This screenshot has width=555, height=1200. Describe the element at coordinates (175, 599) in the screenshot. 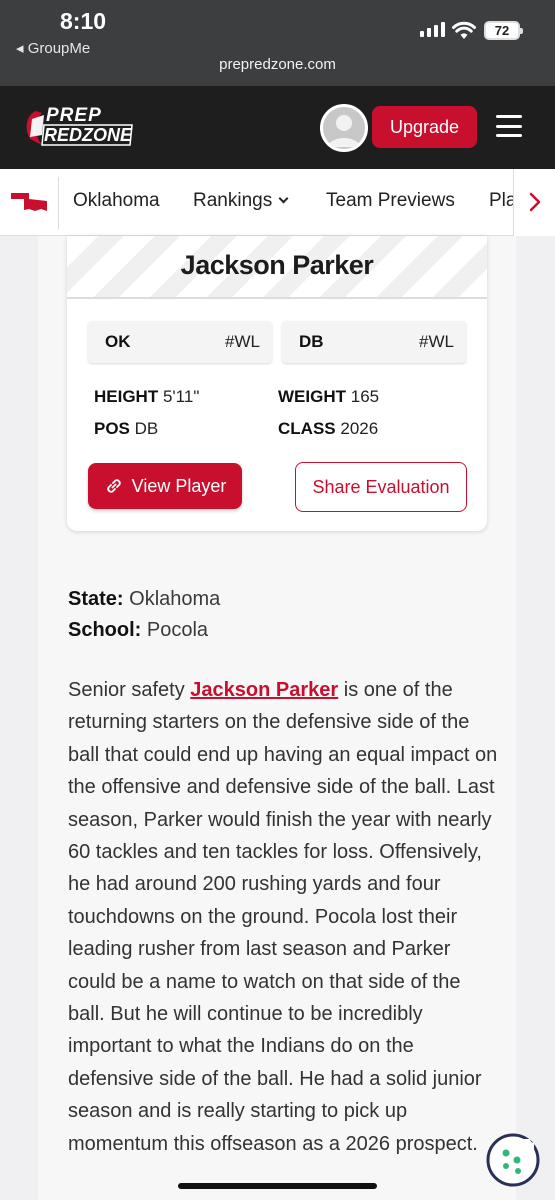

I see `meta-value: Oklahoma` at that location.